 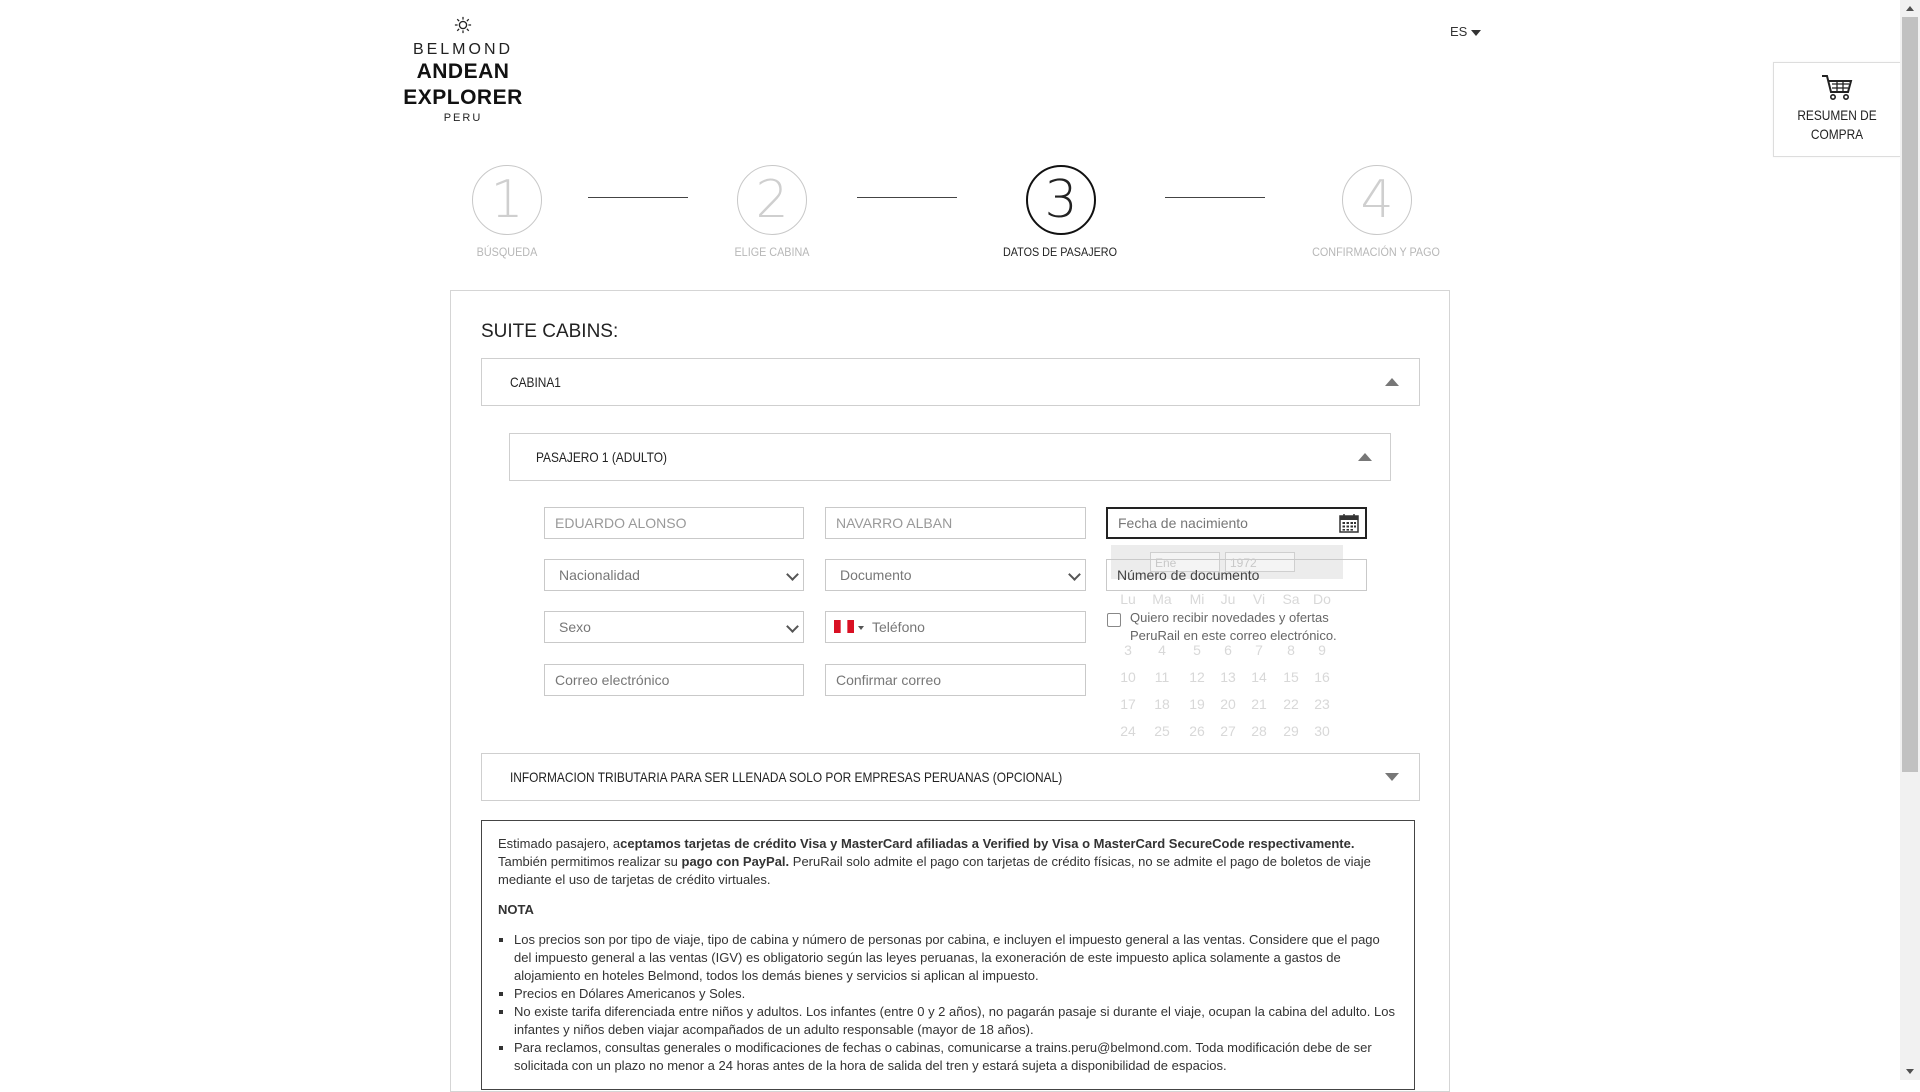 What do you see at coordinates (1162, 731) in the screenshot?
I see `datepicker-day: 25` at bounding box center [1162, 731].